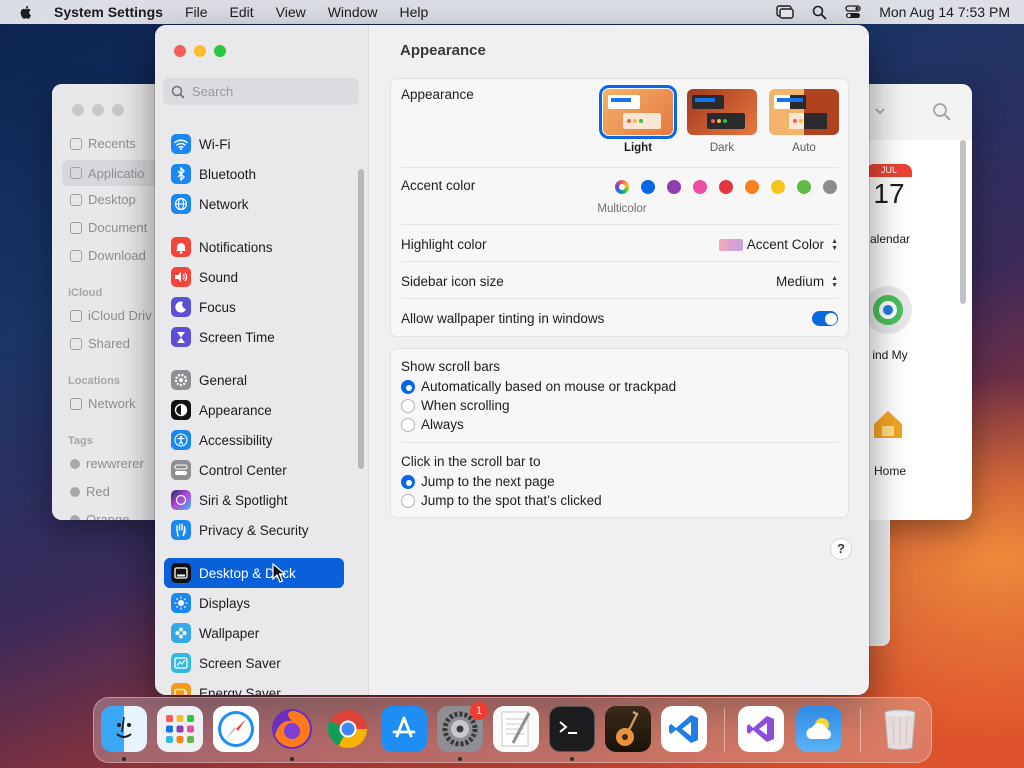  What do you see at coordinates (819, 12) in the screenshot?
I see `spotlight-search-icon` at bounding box center [819, 12].